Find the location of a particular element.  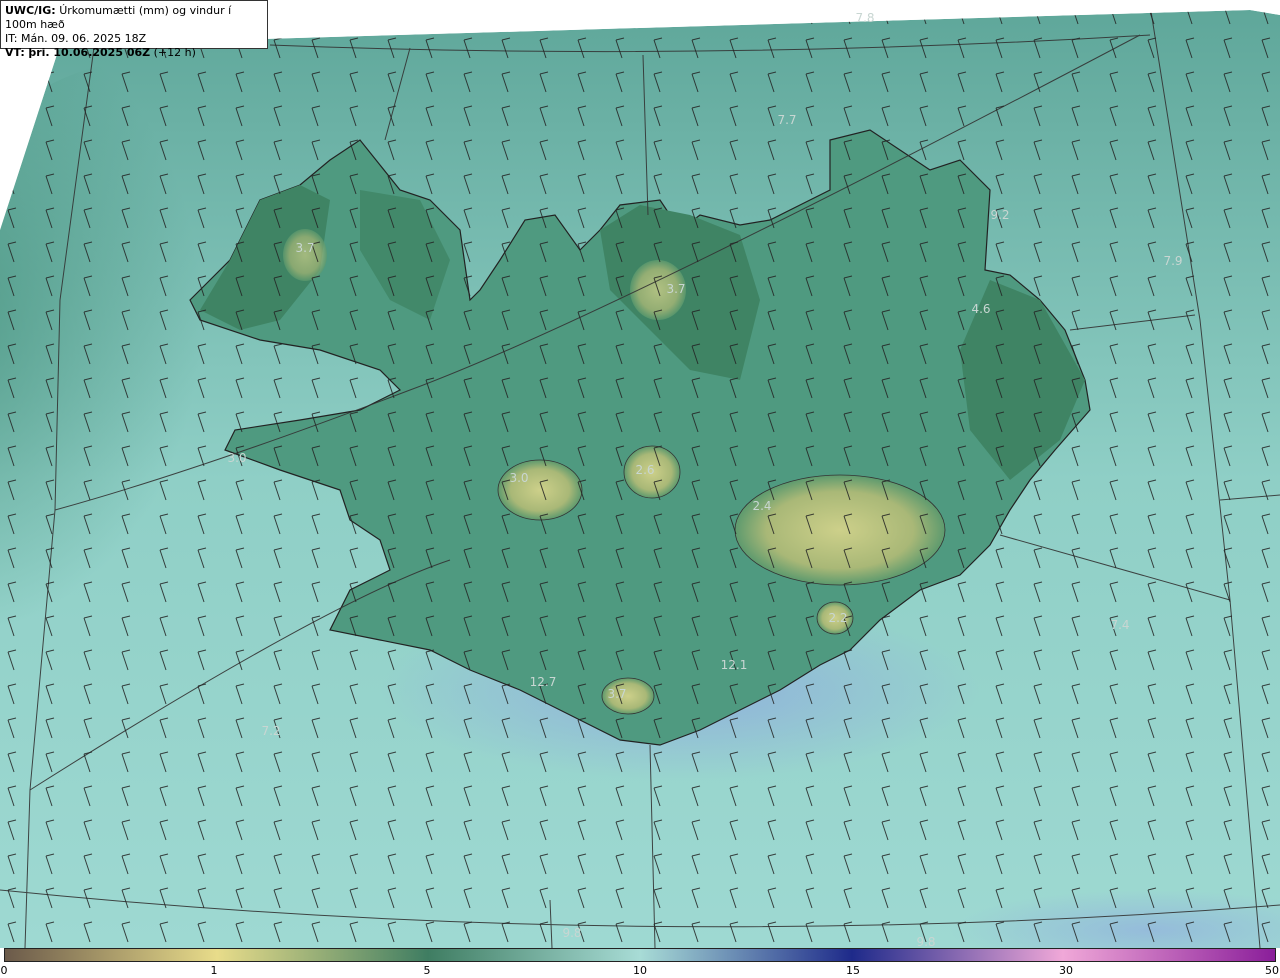

color-legend: 0 1 5 10 15 30 50 is located at coordinates (640, 963).